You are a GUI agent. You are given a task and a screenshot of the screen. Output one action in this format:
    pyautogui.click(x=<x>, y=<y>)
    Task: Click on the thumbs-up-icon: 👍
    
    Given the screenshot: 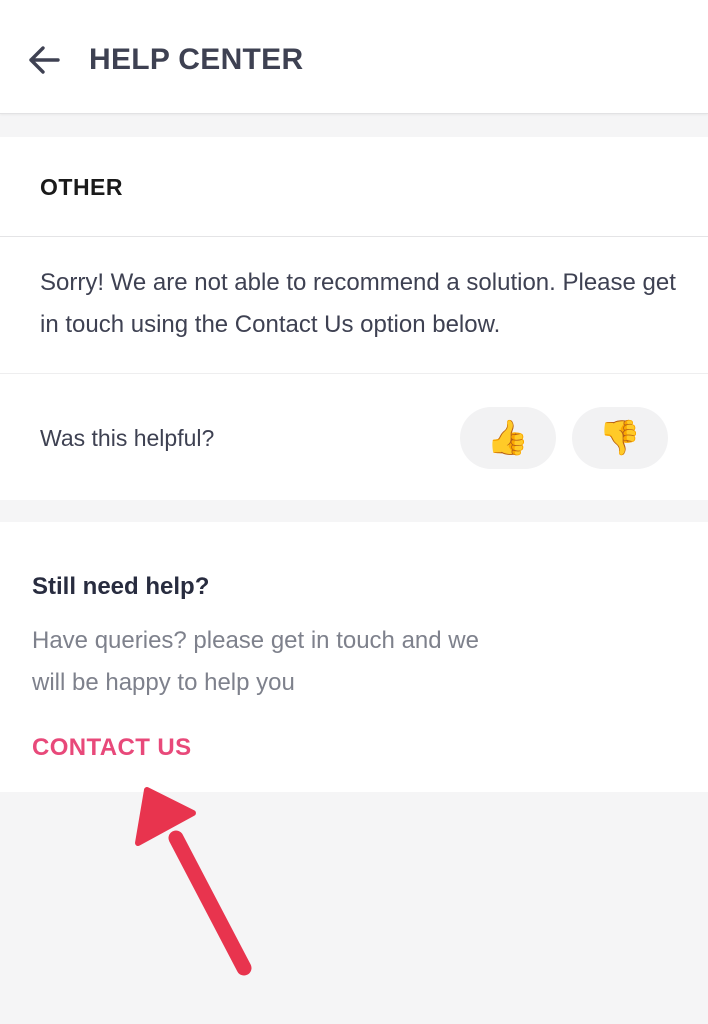 What is the action you would take?
    pyautogui.click(x=508, y=438)
    